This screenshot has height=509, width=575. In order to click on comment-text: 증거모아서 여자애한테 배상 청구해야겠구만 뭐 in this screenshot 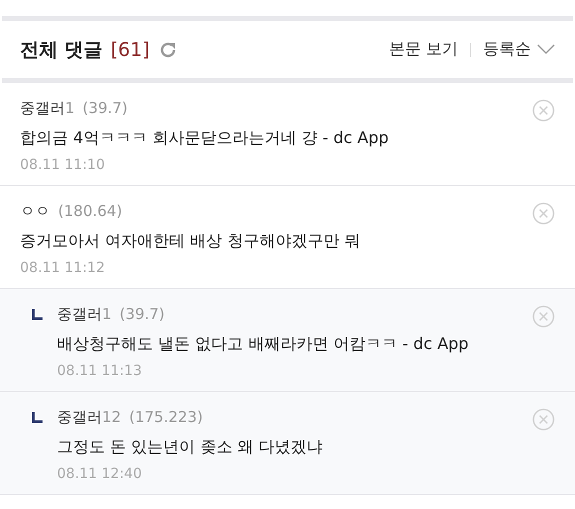, I will do `click(191, 241)`.